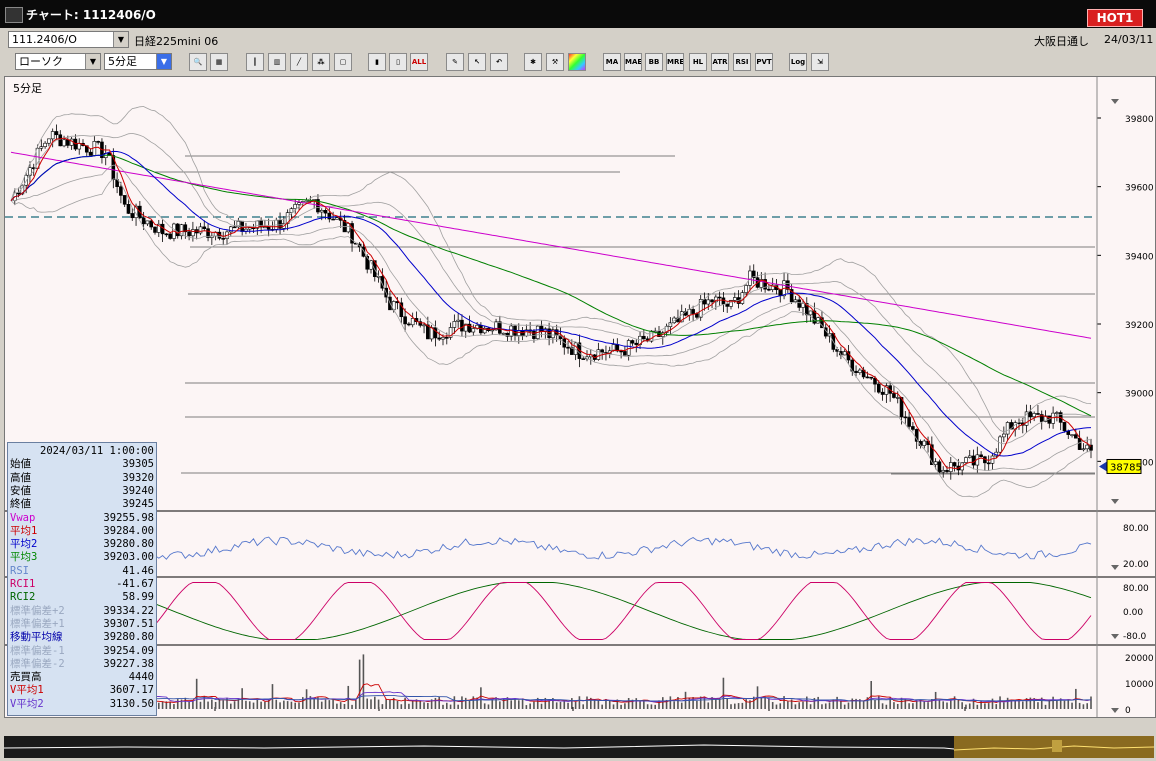 This screenshot has width=1156, height=761. What do you see at coordinates (82, 544) in the screenshot?
I see `info-row: 平均2 39280.80` at bounding box center [82, 544].